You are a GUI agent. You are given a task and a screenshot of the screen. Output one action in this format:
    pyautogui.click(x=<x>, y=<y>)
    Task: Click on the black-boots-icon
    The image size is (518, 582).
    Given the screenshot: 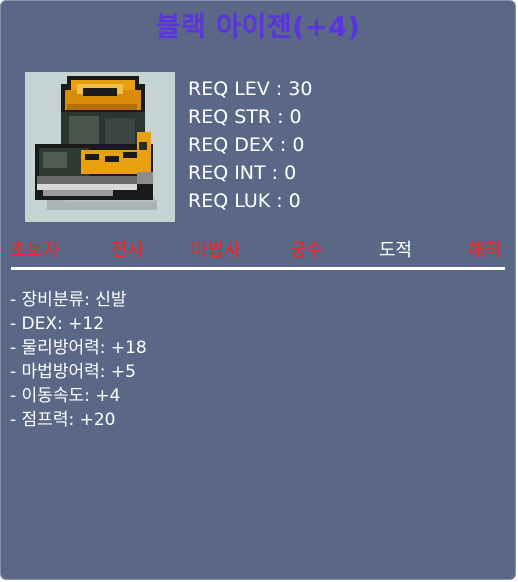 What is the action you would take?
    pyautogui.click(x=96, y=143)
    